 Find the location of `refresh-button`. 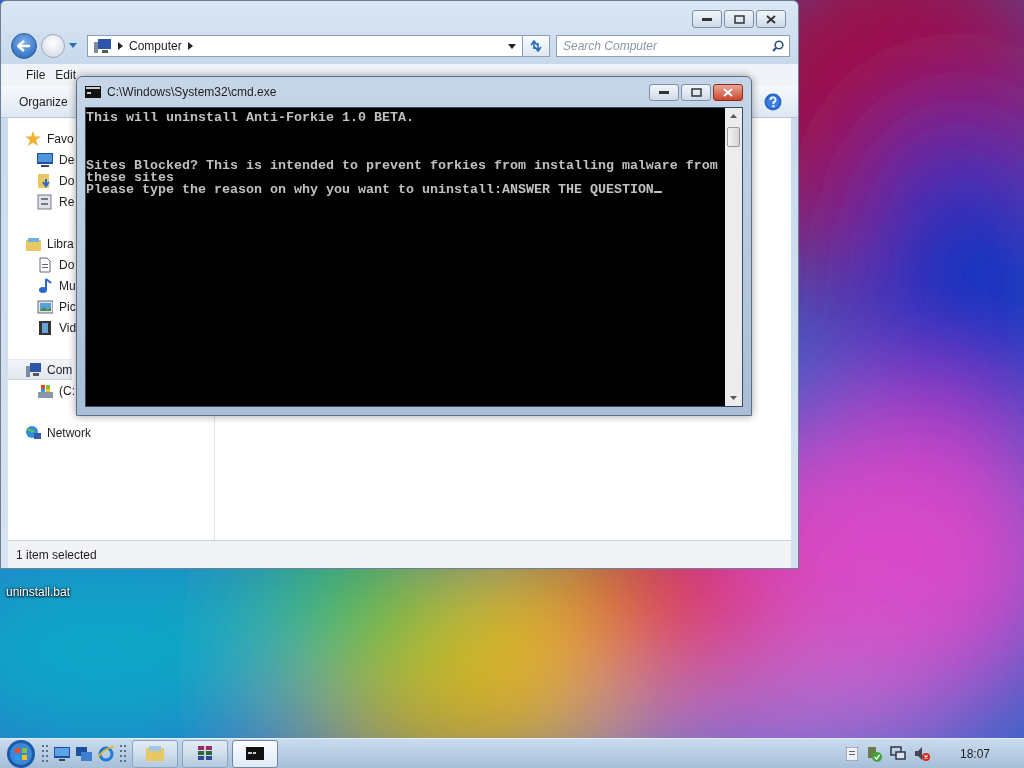

refresh-button is located at coordinates (536, 46).